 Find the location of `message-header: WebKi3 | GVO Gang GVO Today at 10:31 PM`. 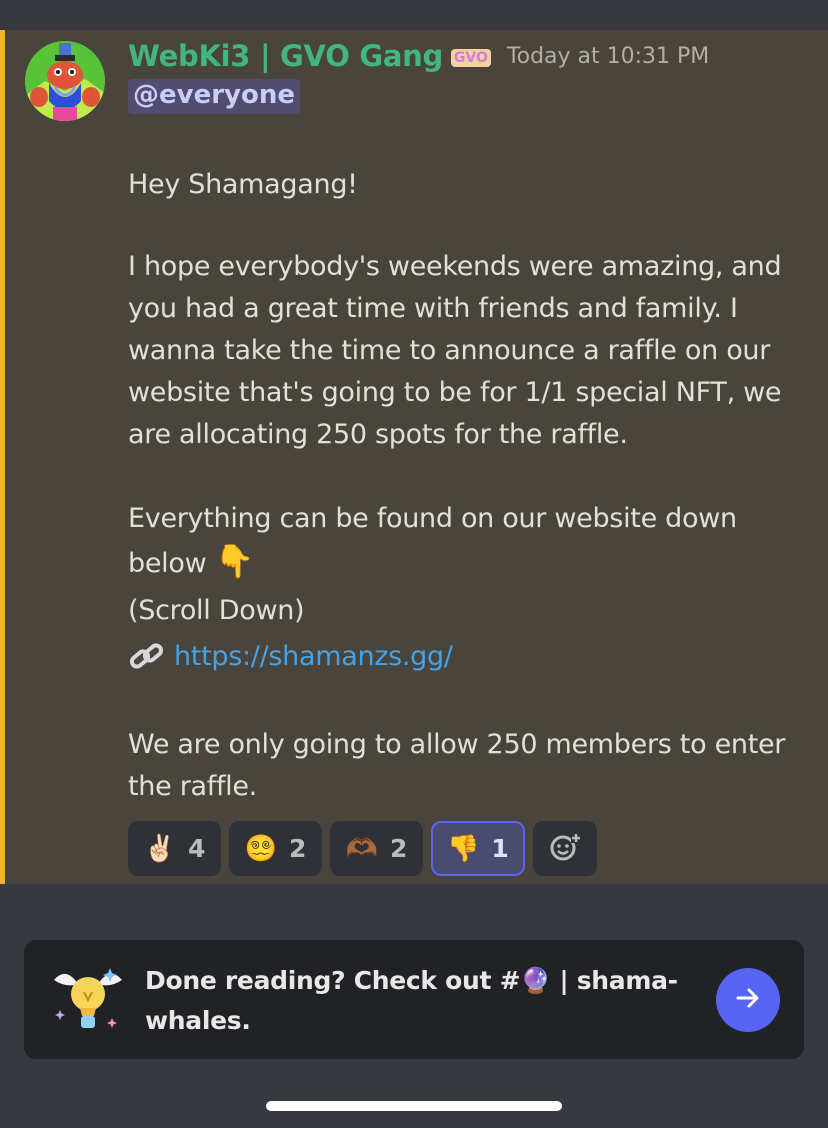

message-header: WebKi3 | GVO Gang GVO Today at 10:31 PM is located at coordinates (418, 56).